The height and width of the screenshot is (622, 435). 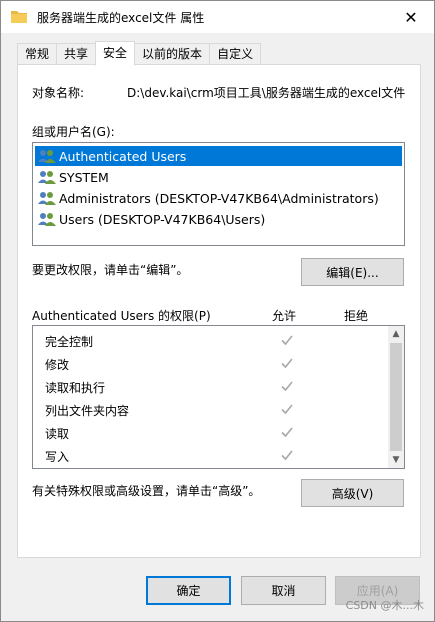 I want to click on user-row-authenticated-users: Authenticated Users, so click(x=218, y=156).